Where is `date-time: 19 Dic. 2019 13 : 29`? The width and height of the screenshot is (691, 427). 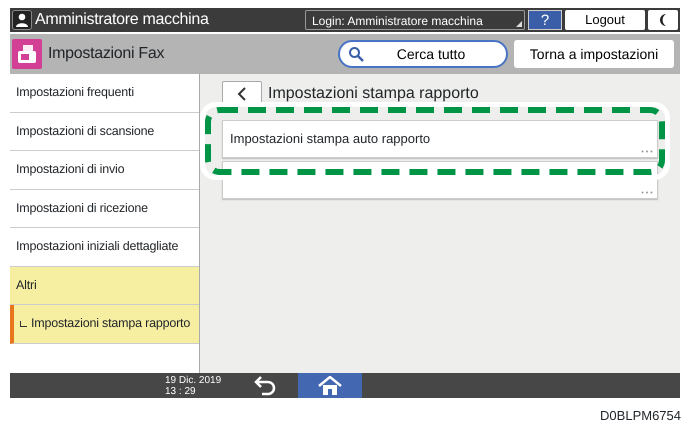
date-time: 19 Dic. 2019 13 : 29 is located at coordinates (193, 385).